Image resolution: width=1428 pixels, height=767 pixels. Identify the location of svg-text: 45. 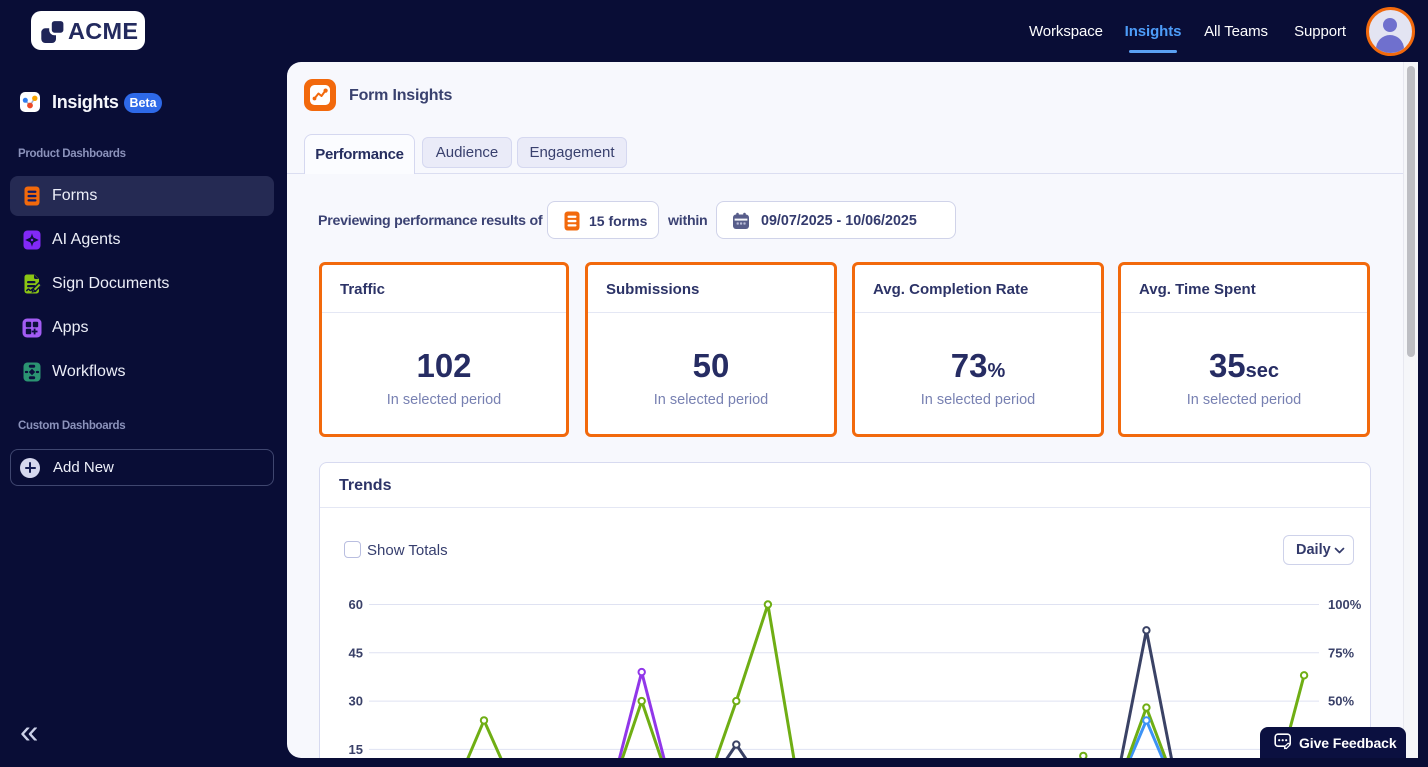
(356, 652).